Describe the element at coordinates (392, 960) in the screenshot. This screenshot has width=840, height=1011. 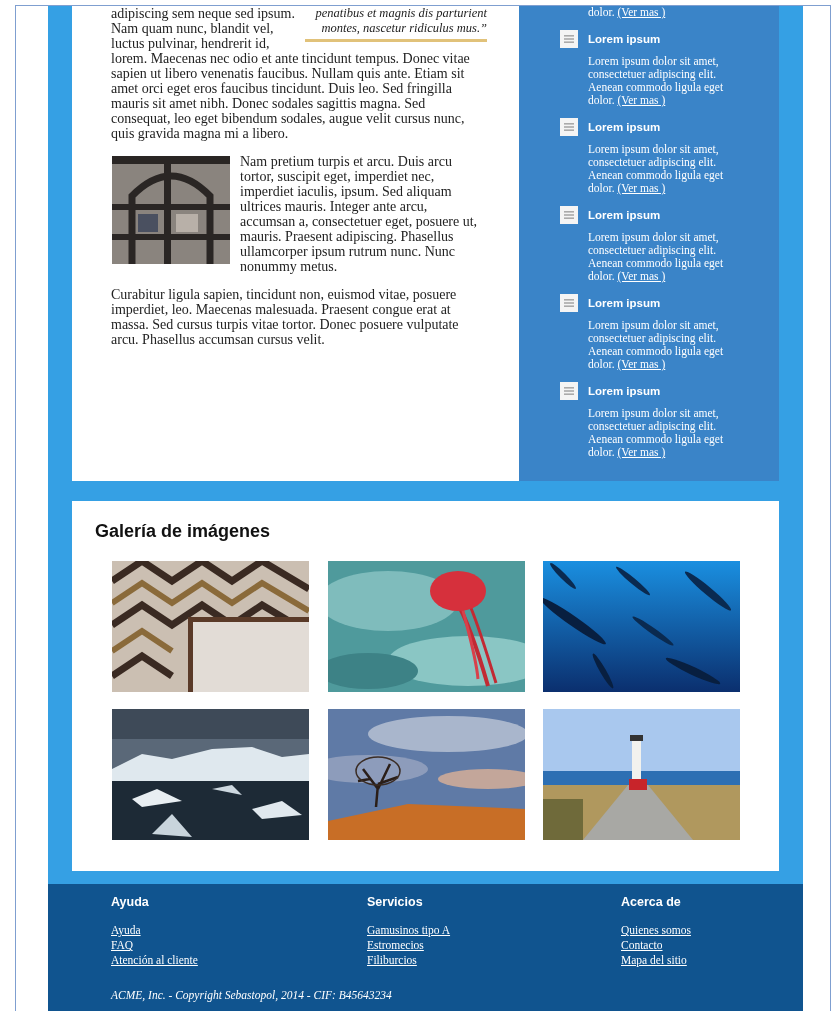
I see `footer-link: Filiburcios` at that location.